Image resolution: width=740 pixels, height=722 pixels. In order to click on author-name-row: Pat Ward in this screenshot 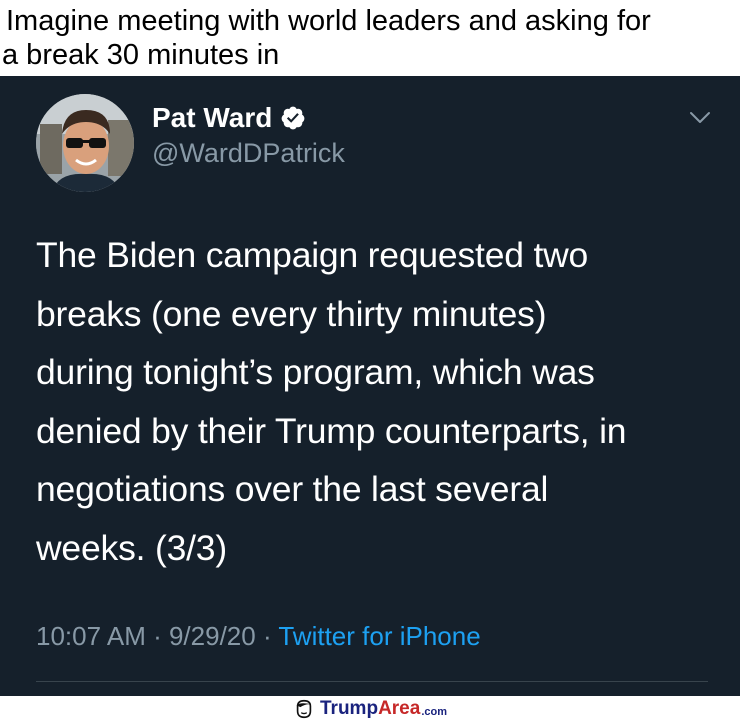, I will do `click(229, 118)`.